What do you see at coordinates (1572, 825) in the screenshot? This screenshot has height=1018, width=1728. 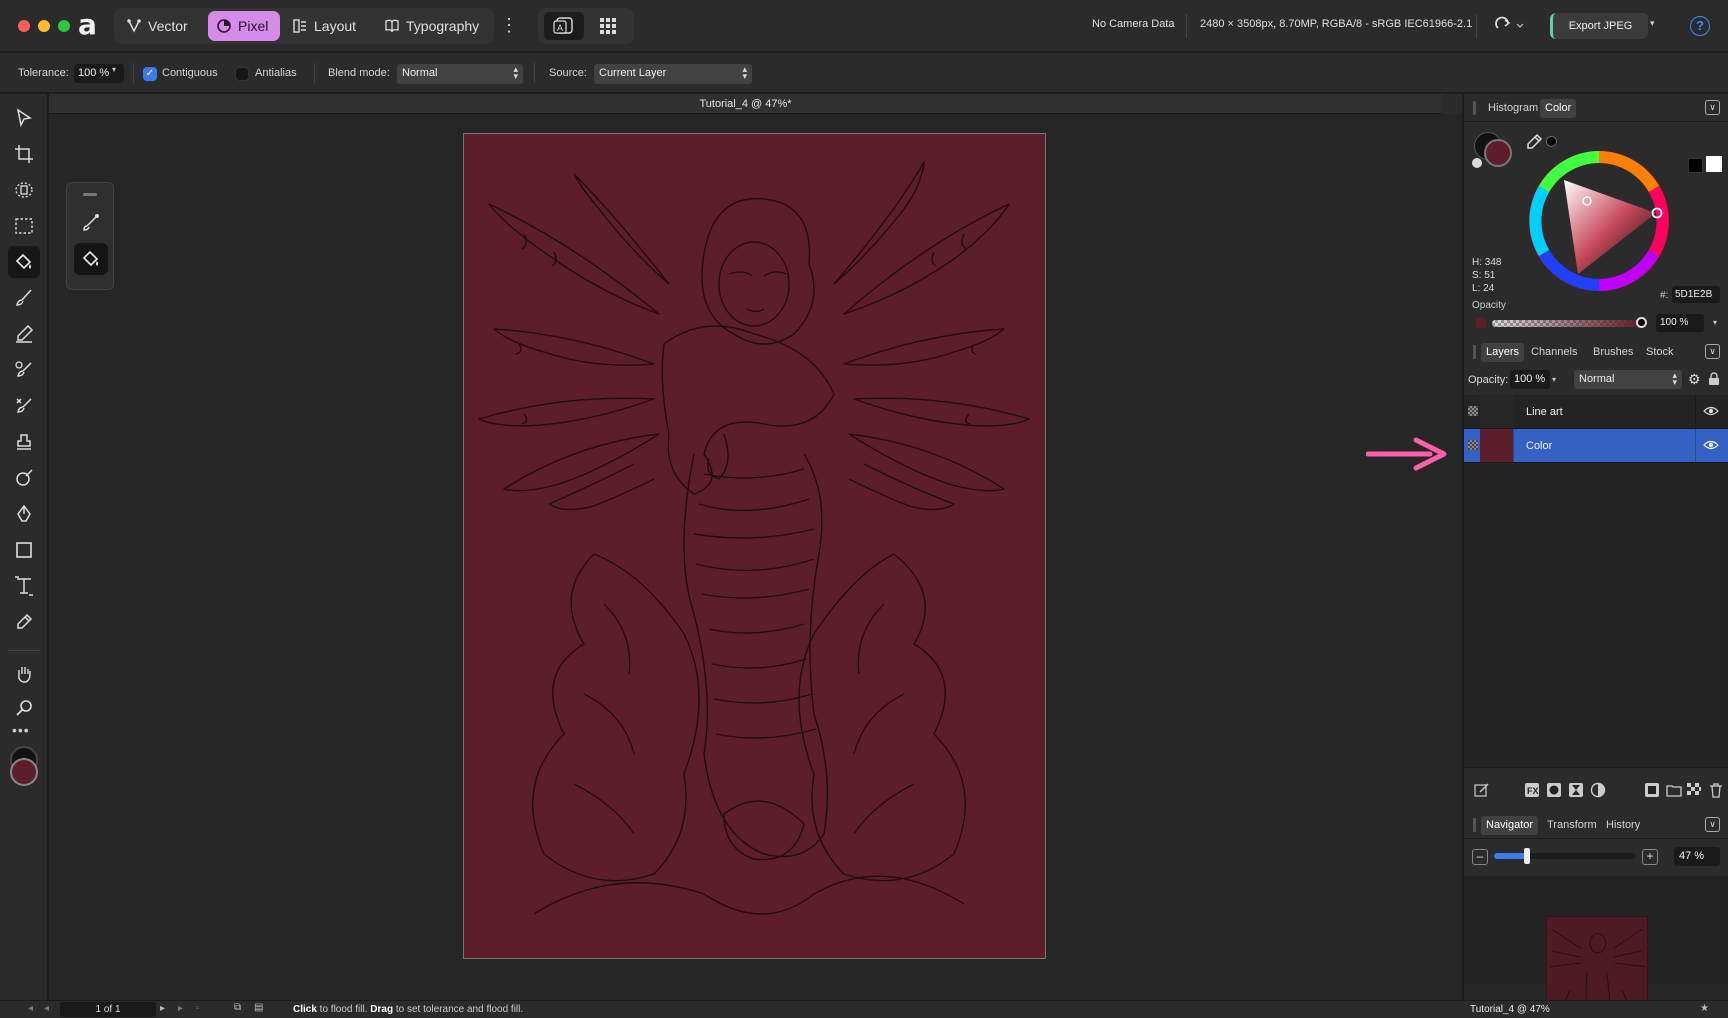 I see `tab-transform: Transform` at bounding box center [1572, 825].